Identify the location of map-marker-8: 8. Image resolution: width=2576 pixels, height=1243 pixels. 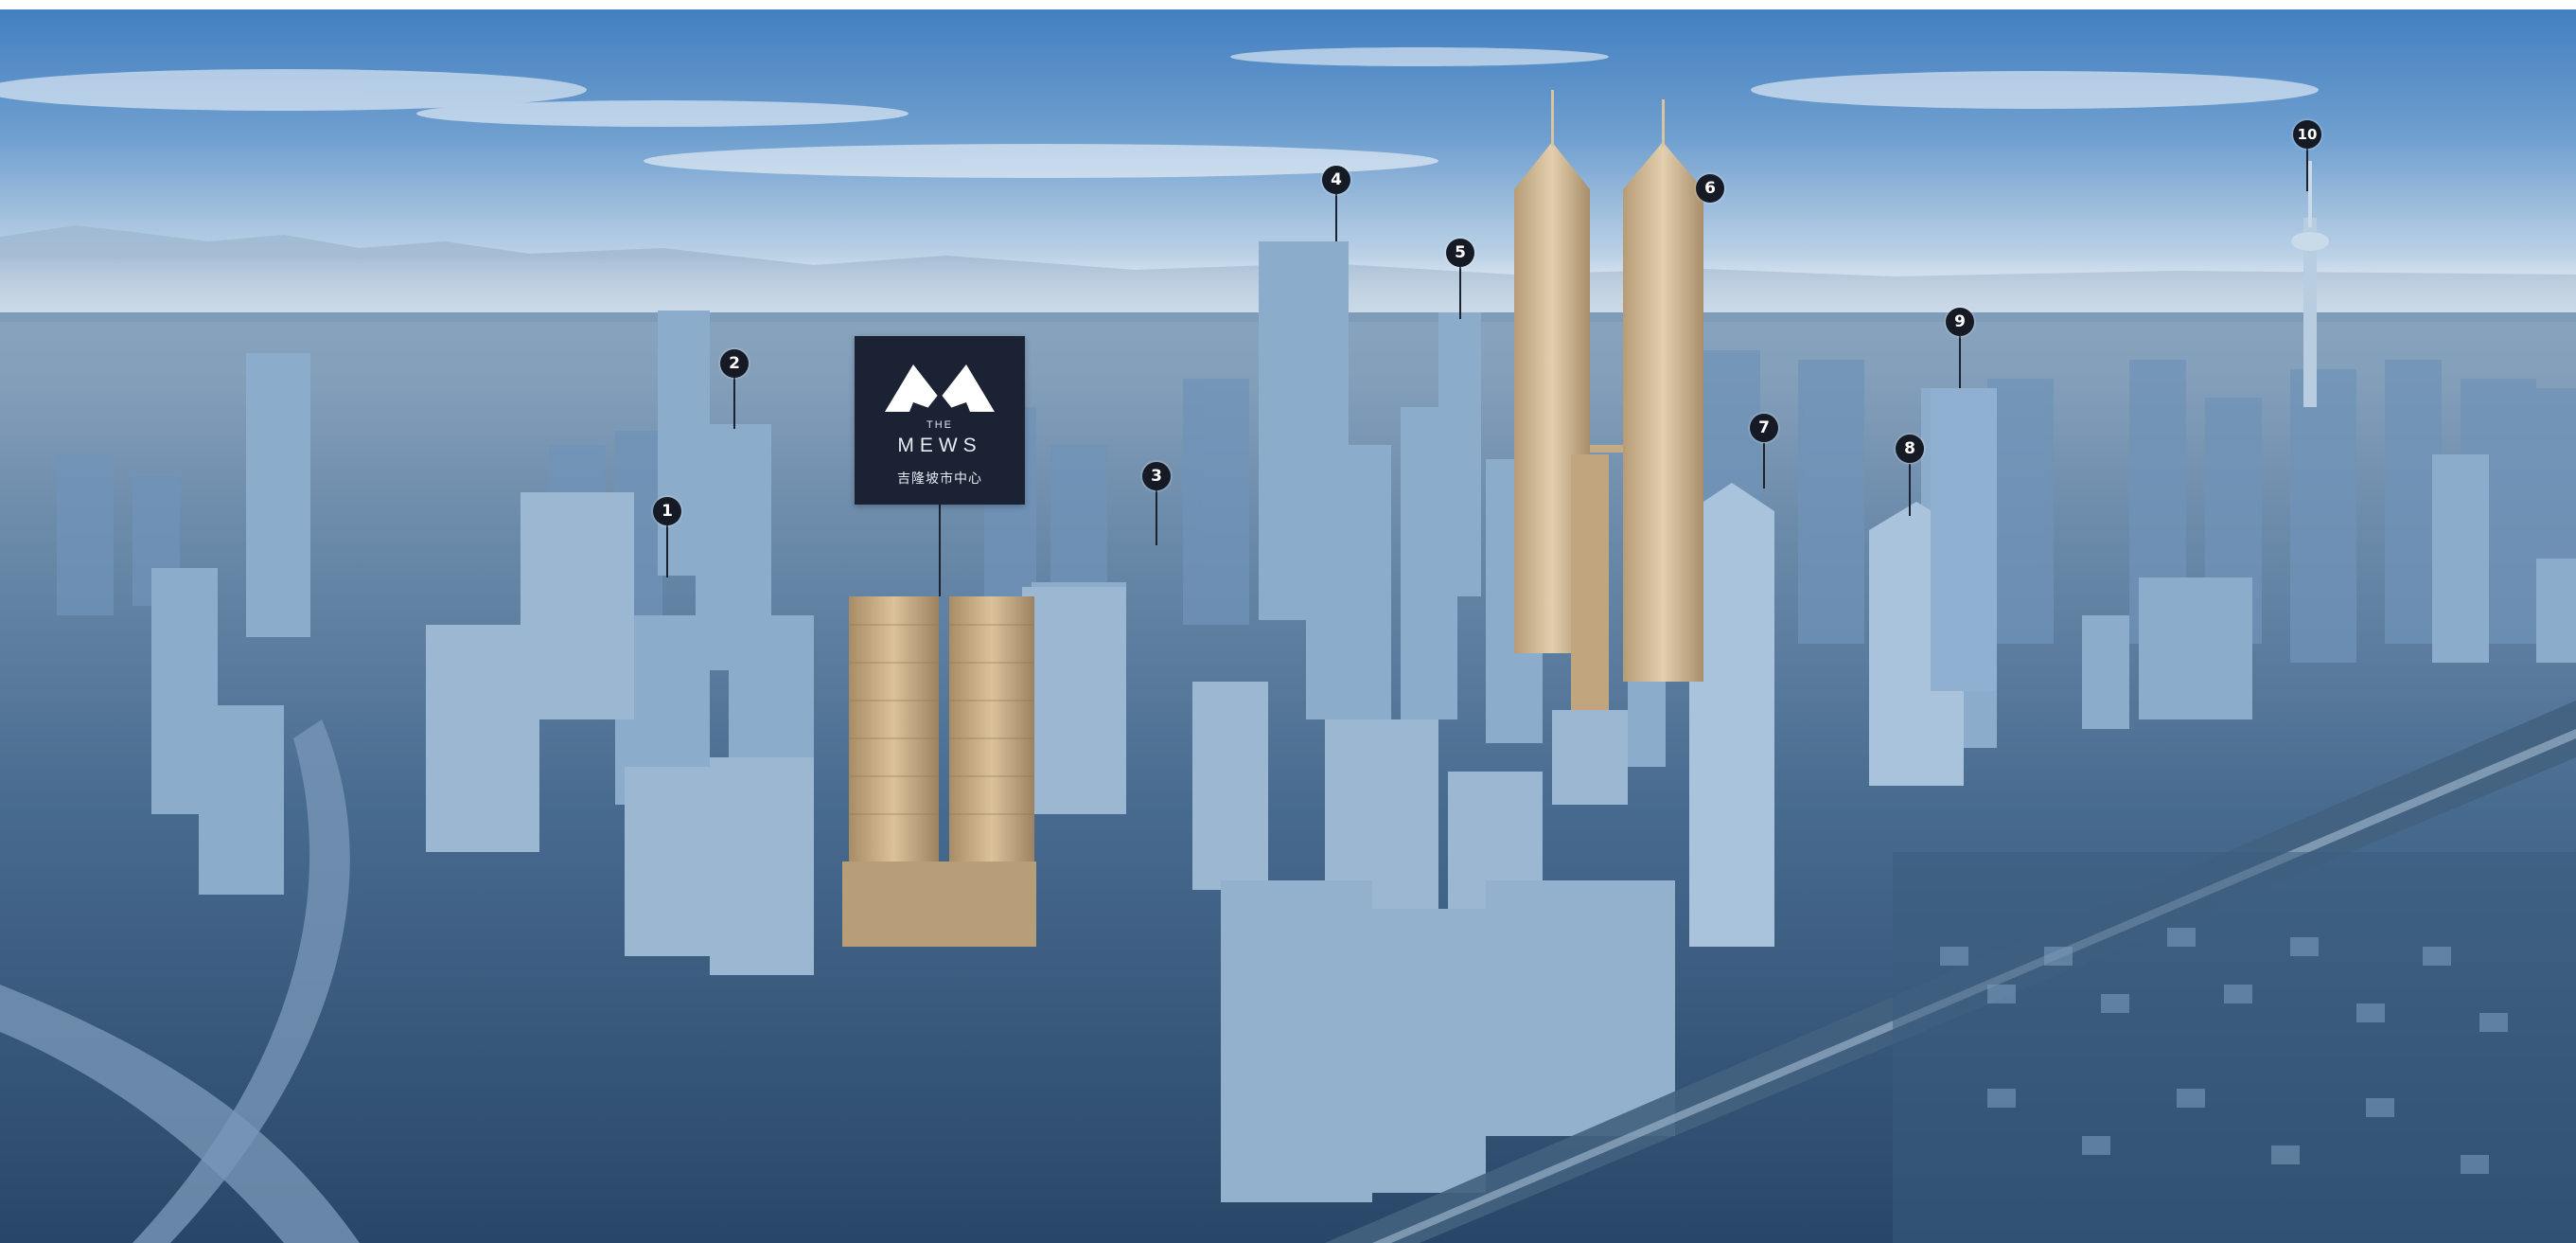
(1910, 449).